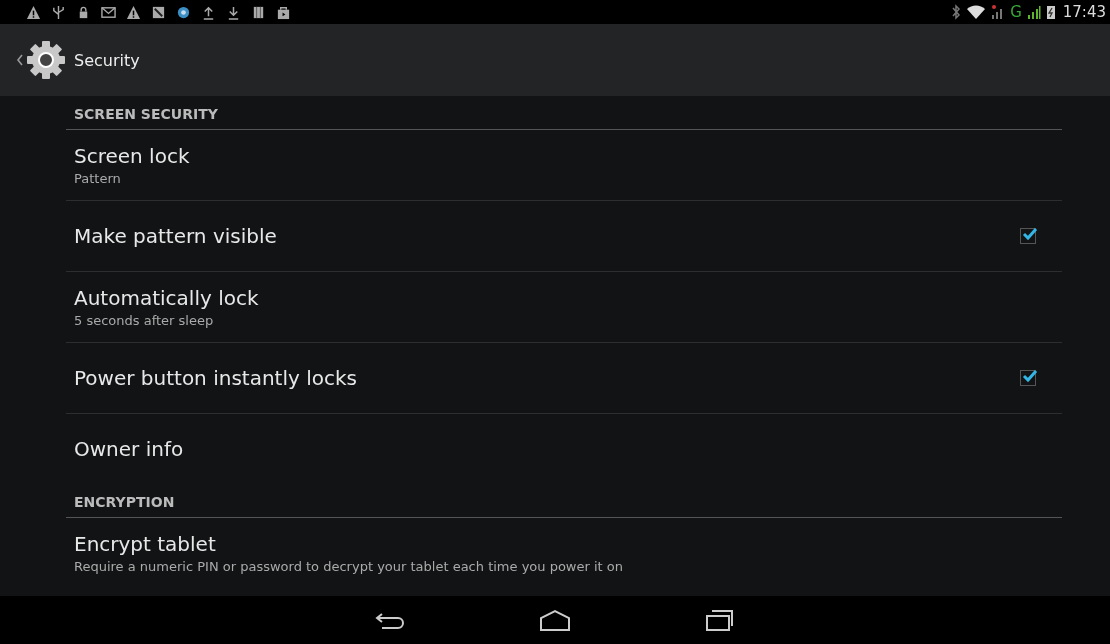 Image resolution: width=1110 pixels, height=644 pixels. Describe the element at coordinates (233, 12) in the screenshot. I see `download-icon` at that location.